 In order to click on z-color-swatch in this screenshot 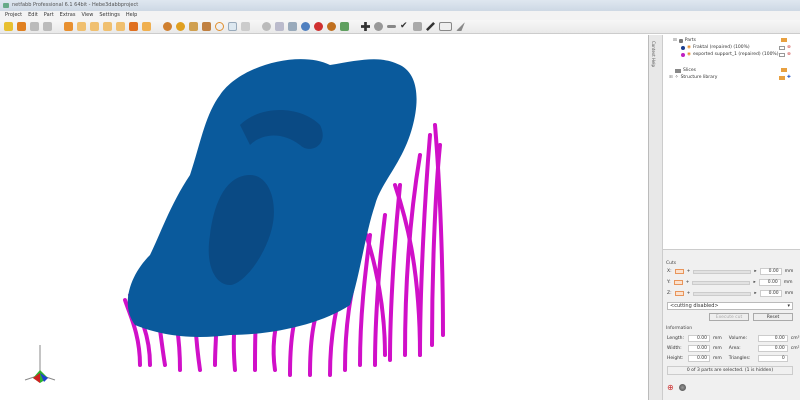, I will do `click(679, 293)`.